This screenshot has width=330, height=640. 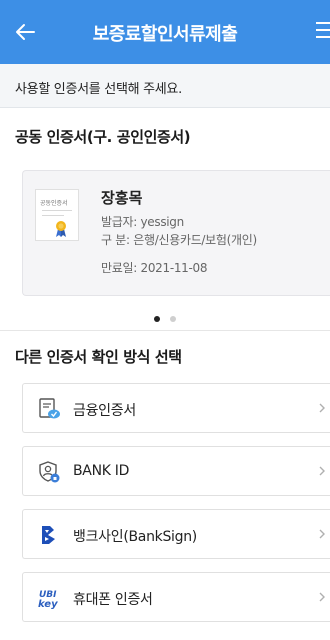 I want to click on other-methods-section-title: 다른 인증서 확인 방식 선택, so click(x=98, y=357).